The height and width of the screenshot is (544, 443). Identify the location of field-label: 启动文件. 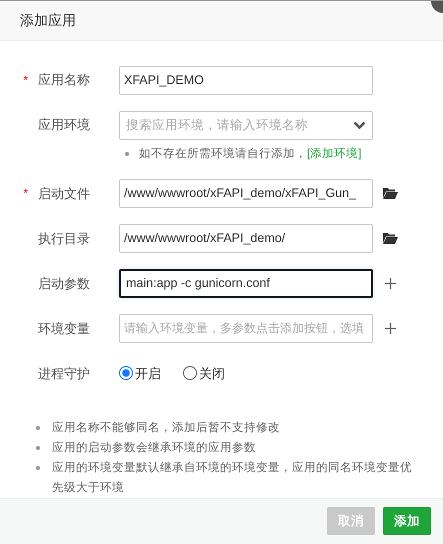
(64, 193).